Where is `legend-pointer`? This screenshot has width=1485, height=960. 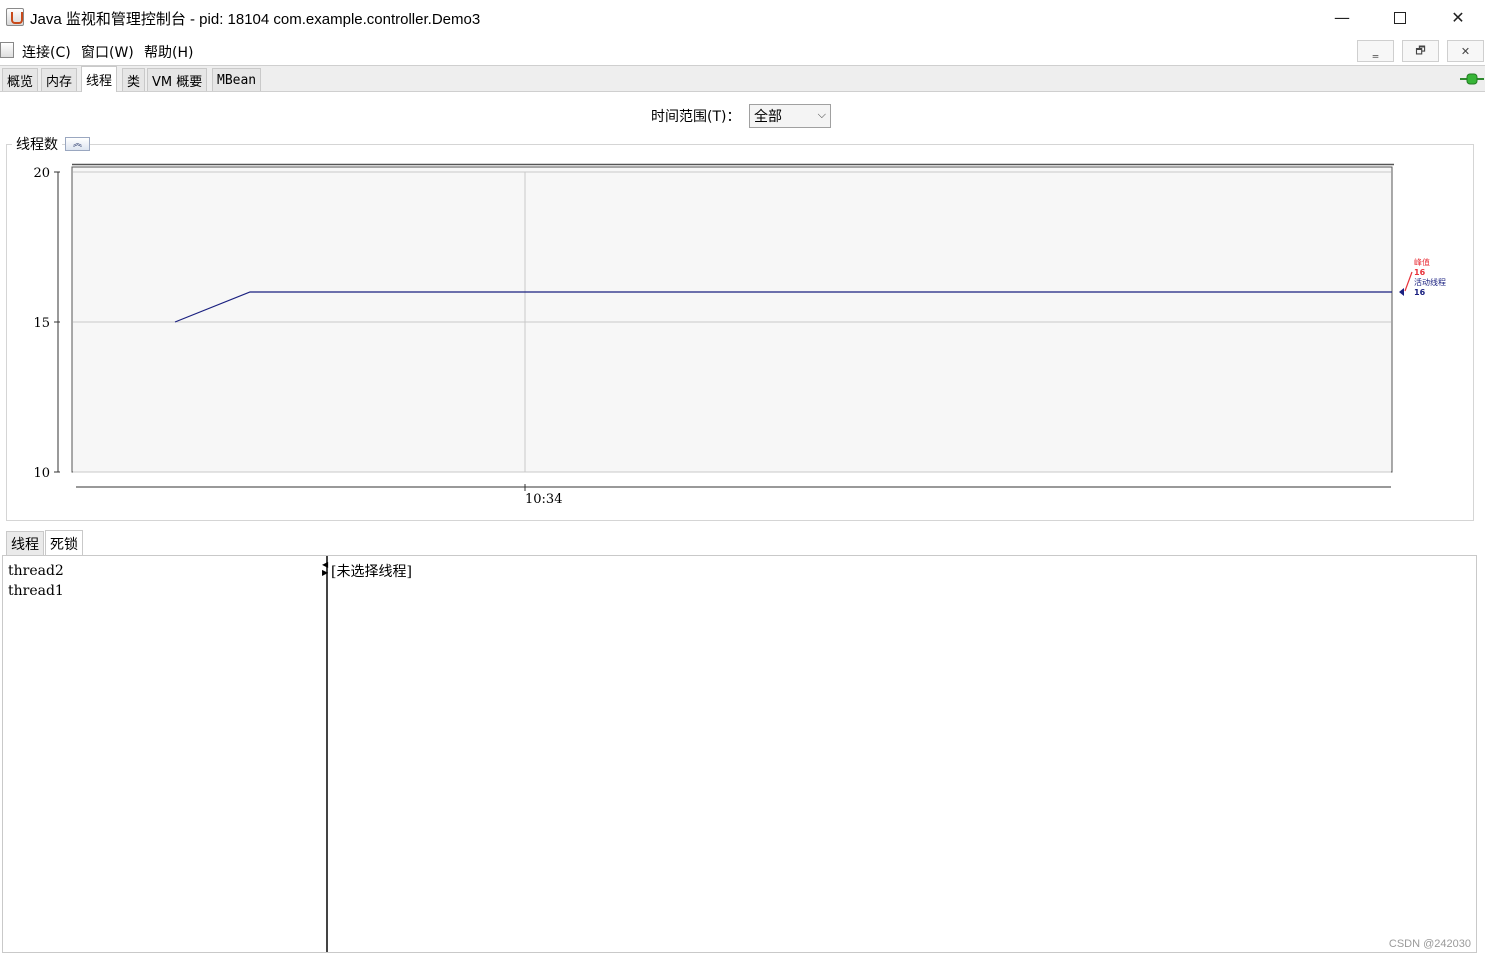
legend-pointer is located at coordinates (1408, 281).